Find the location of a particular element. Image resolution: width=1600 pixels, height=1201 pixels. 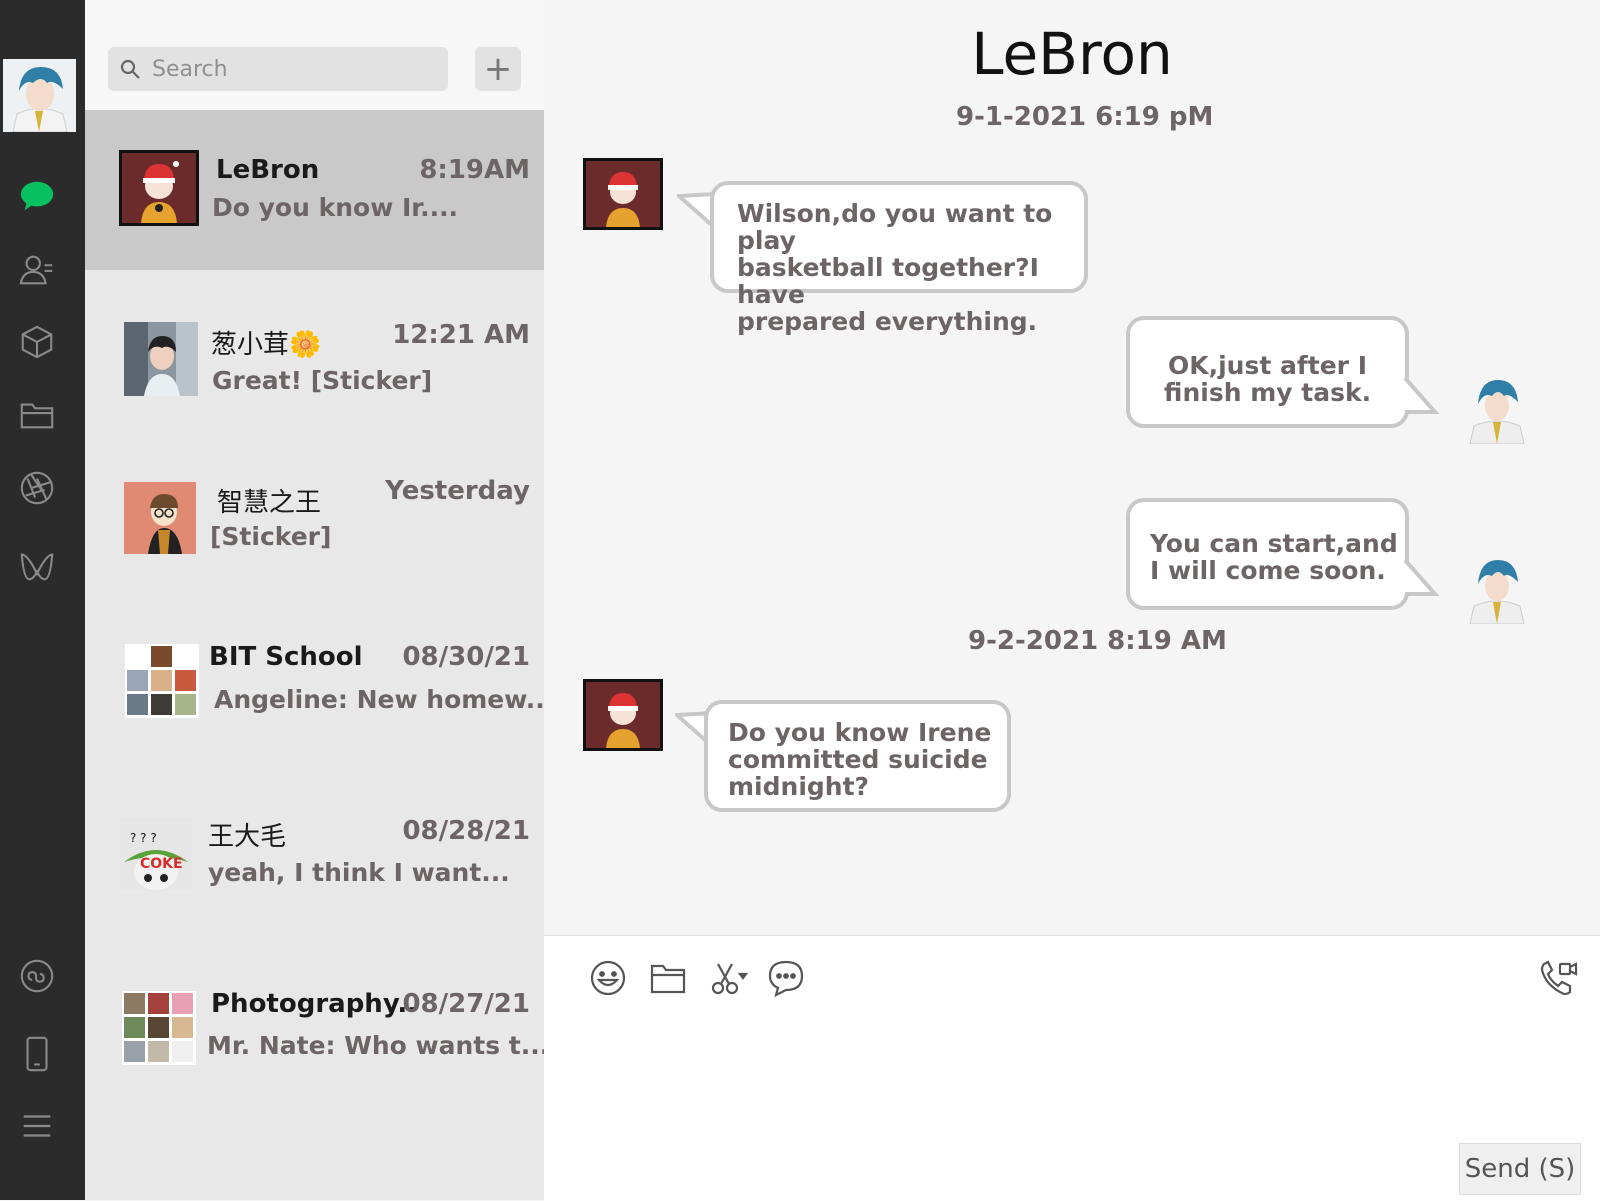

composer: Send (S) is located at coordinates (1072, 1068).